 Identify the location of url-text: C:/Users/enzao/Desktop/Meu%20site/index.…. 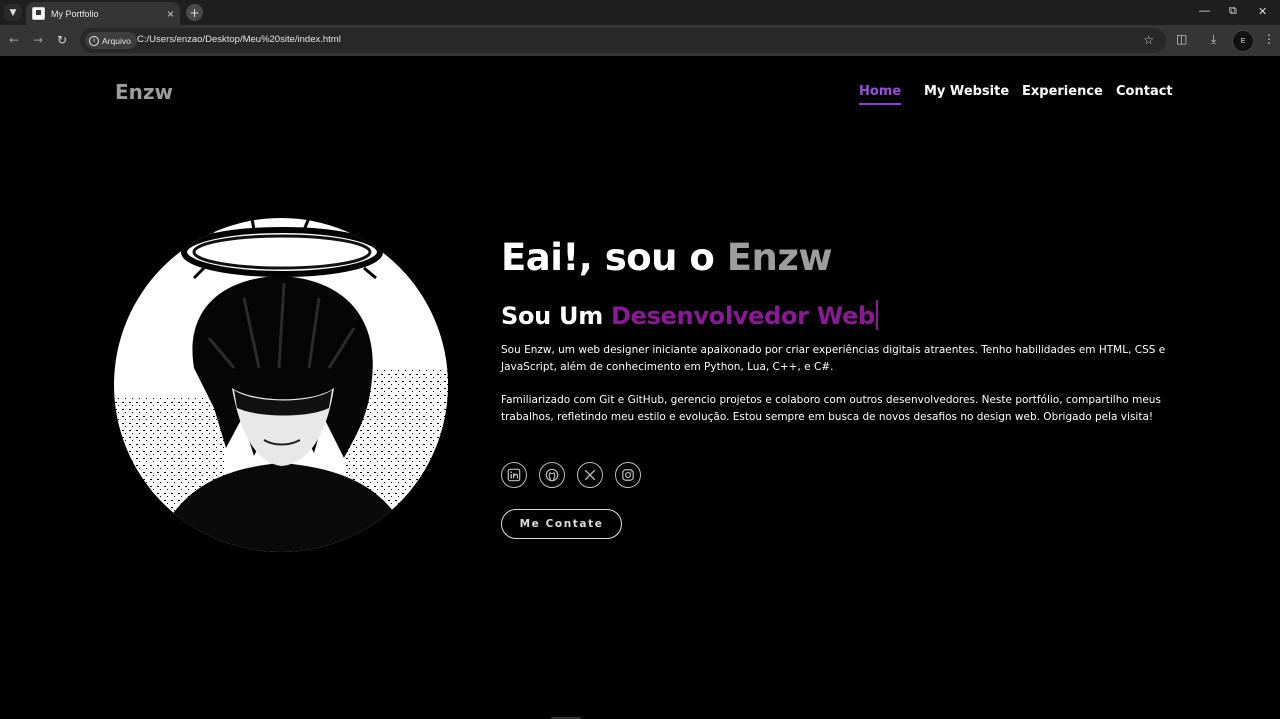
(239, 39).